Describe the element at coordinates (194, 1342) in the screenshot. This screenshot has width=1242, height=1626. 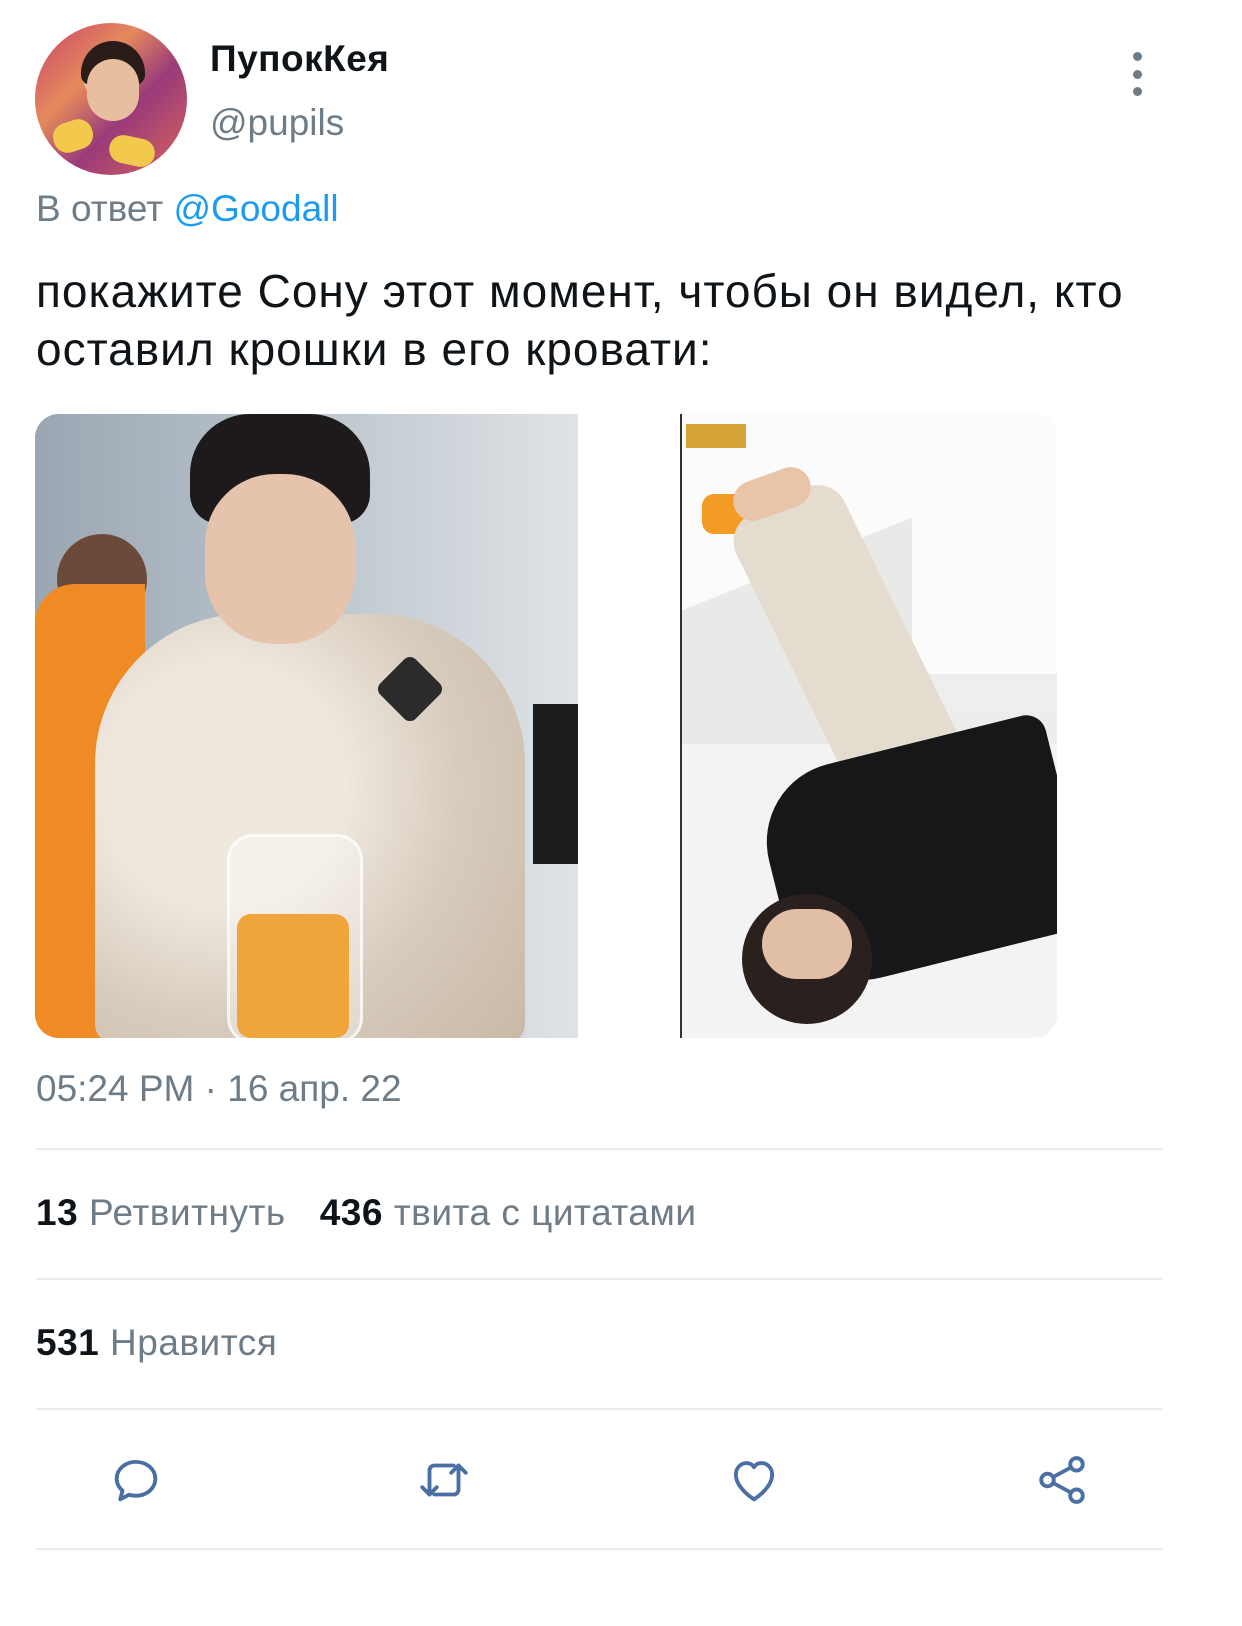
I see `likes-label: Нравится` at that location.